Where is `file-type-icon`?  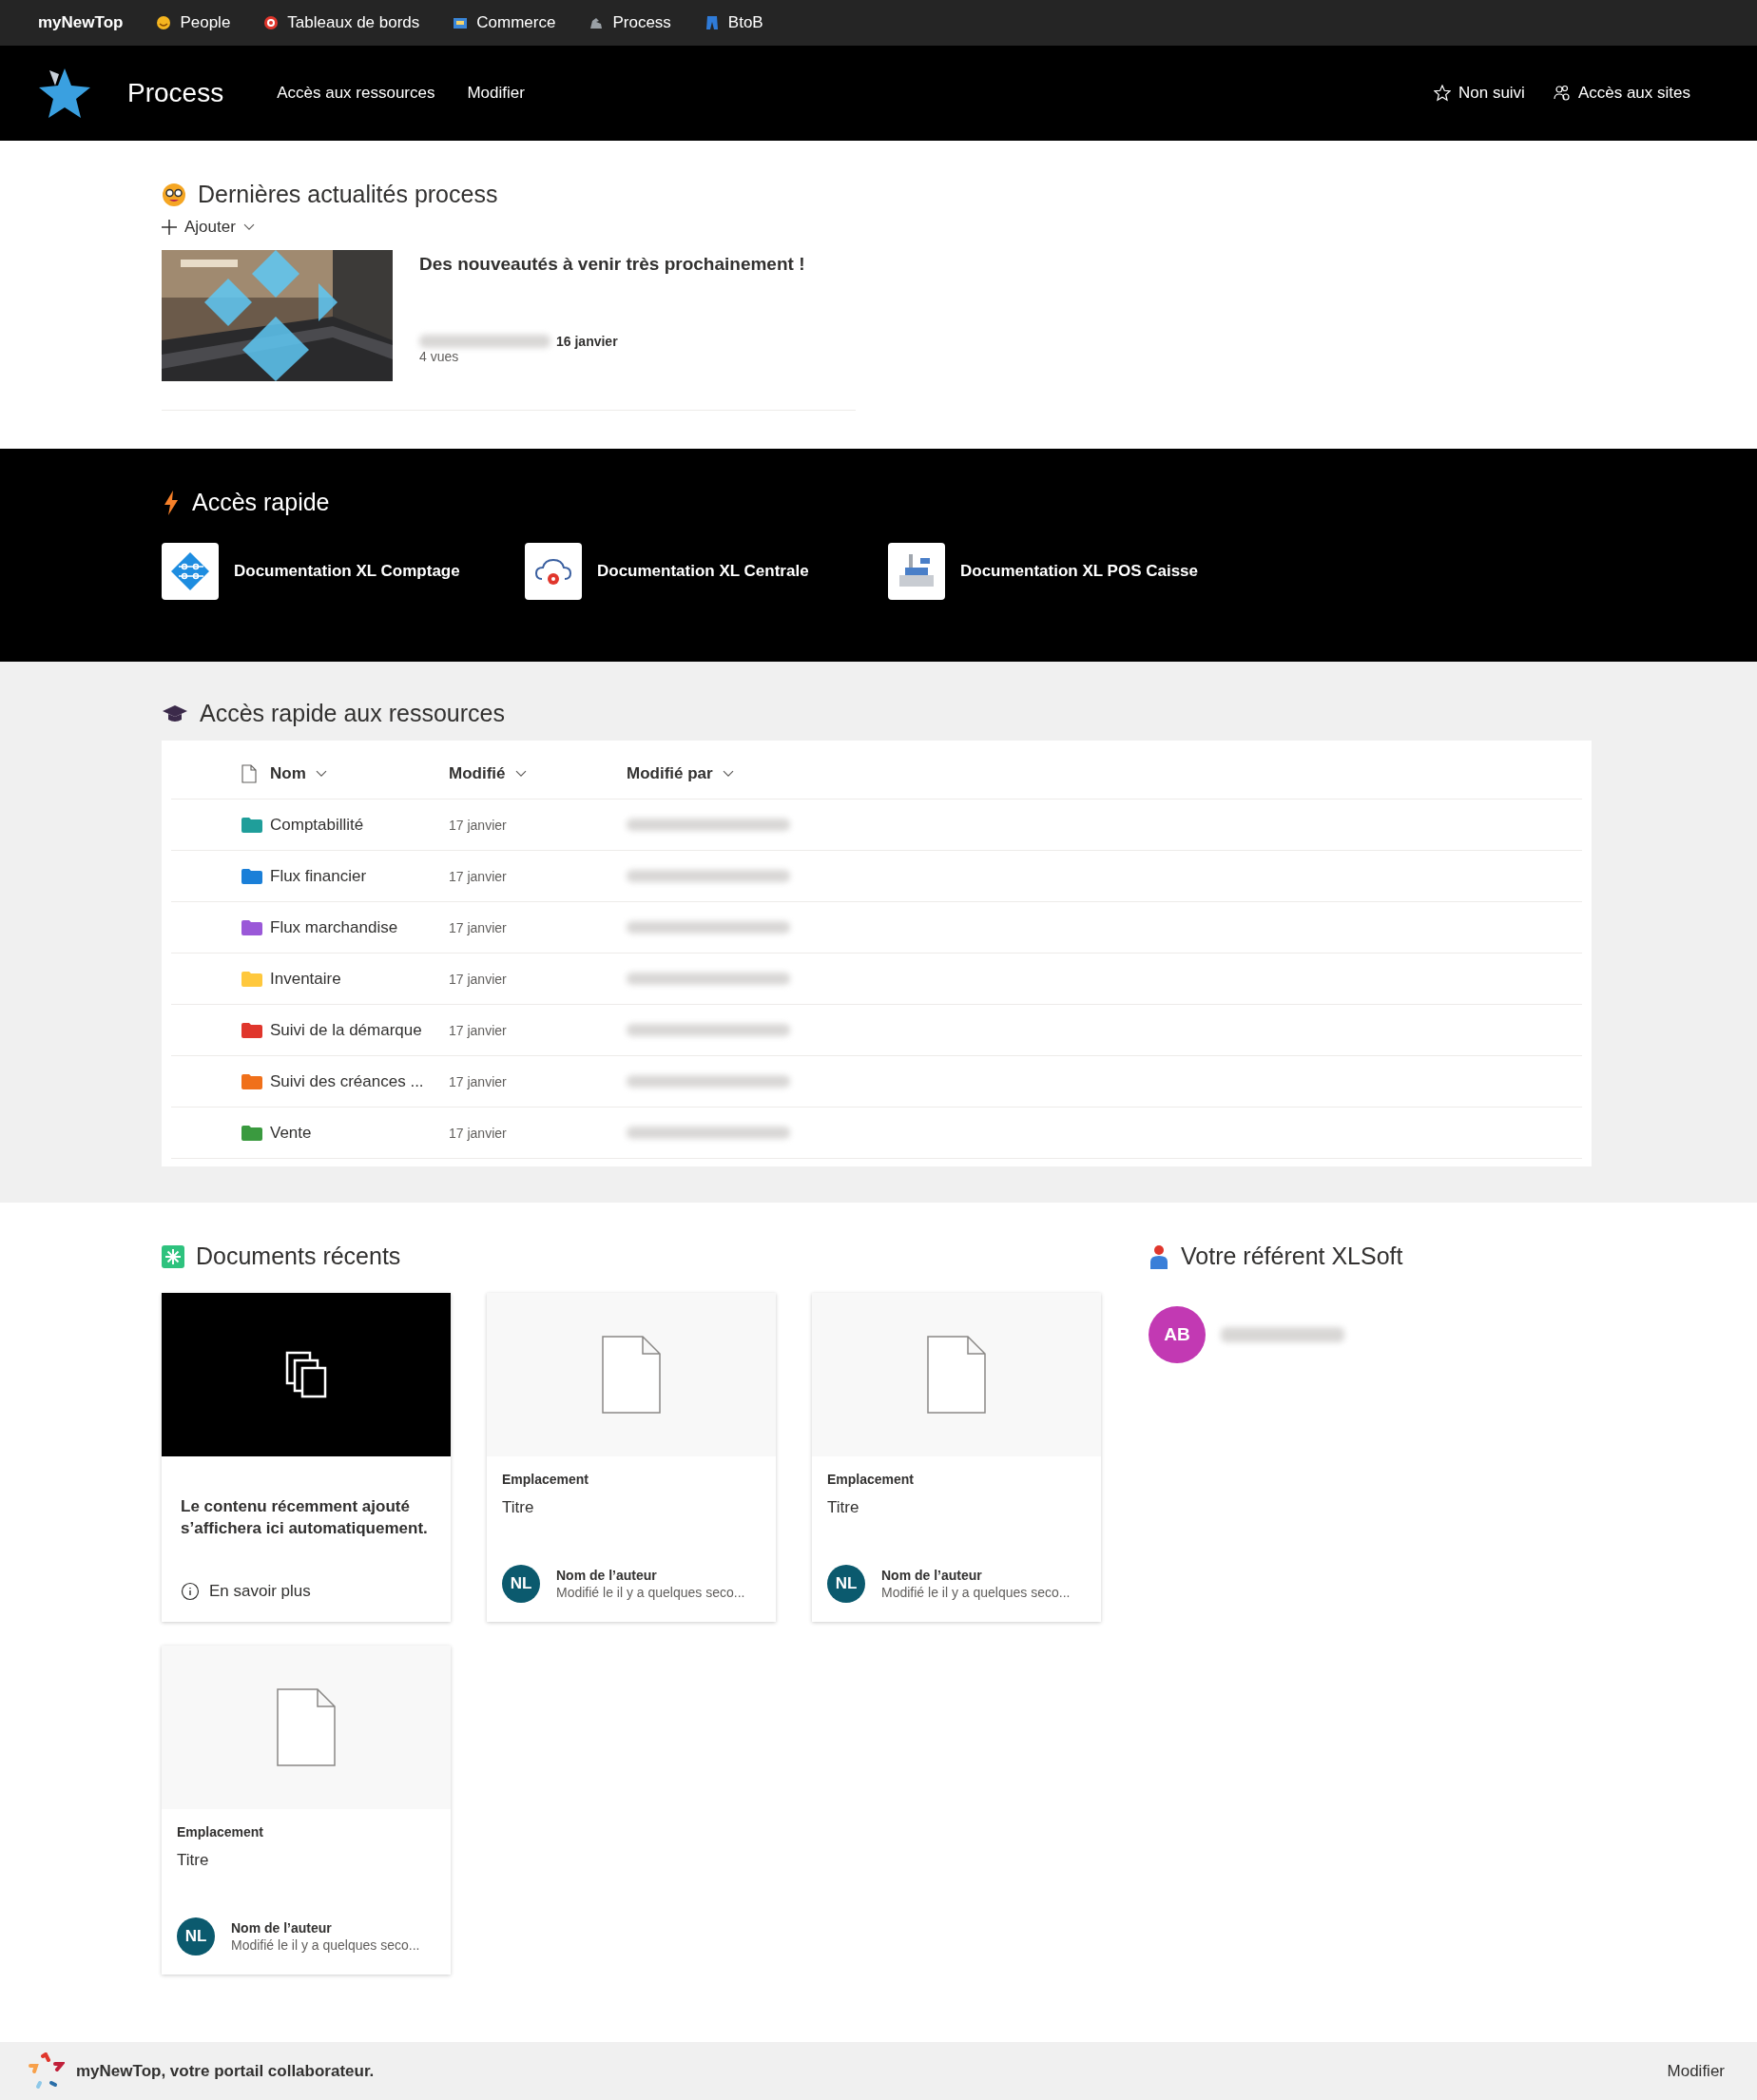 file-type-icon is located at coordinates (249, 773).